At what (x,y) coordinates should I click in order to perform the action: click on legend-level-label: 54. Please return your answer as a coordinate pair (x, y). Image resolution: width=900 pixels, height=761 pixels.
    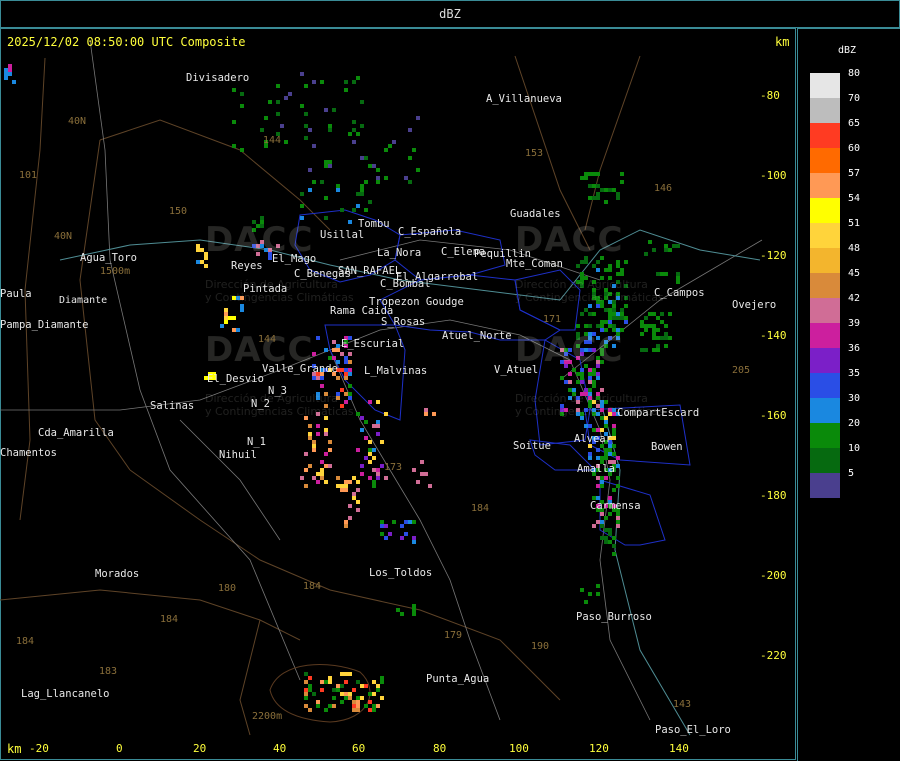
    Looking at the image, I should click on (854, 198).